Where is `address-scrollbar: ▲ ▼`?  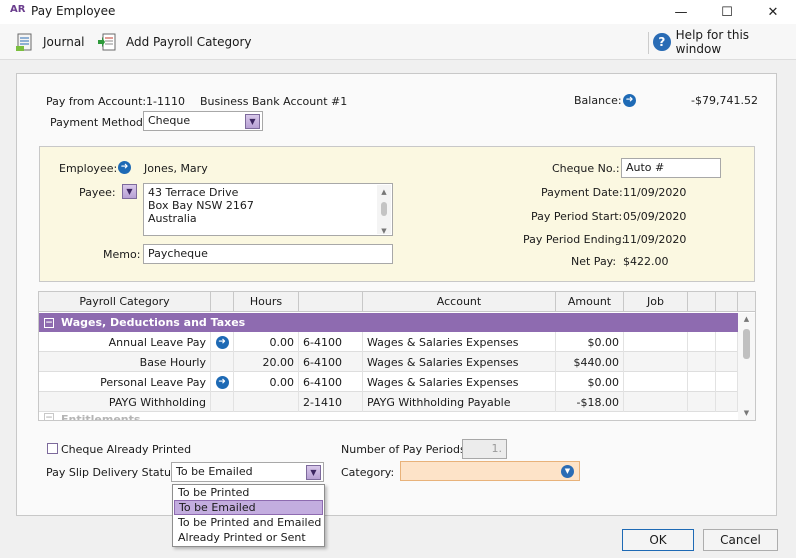 address-scrollbar: ▲ ▼ is located at coordinates (384, 210).